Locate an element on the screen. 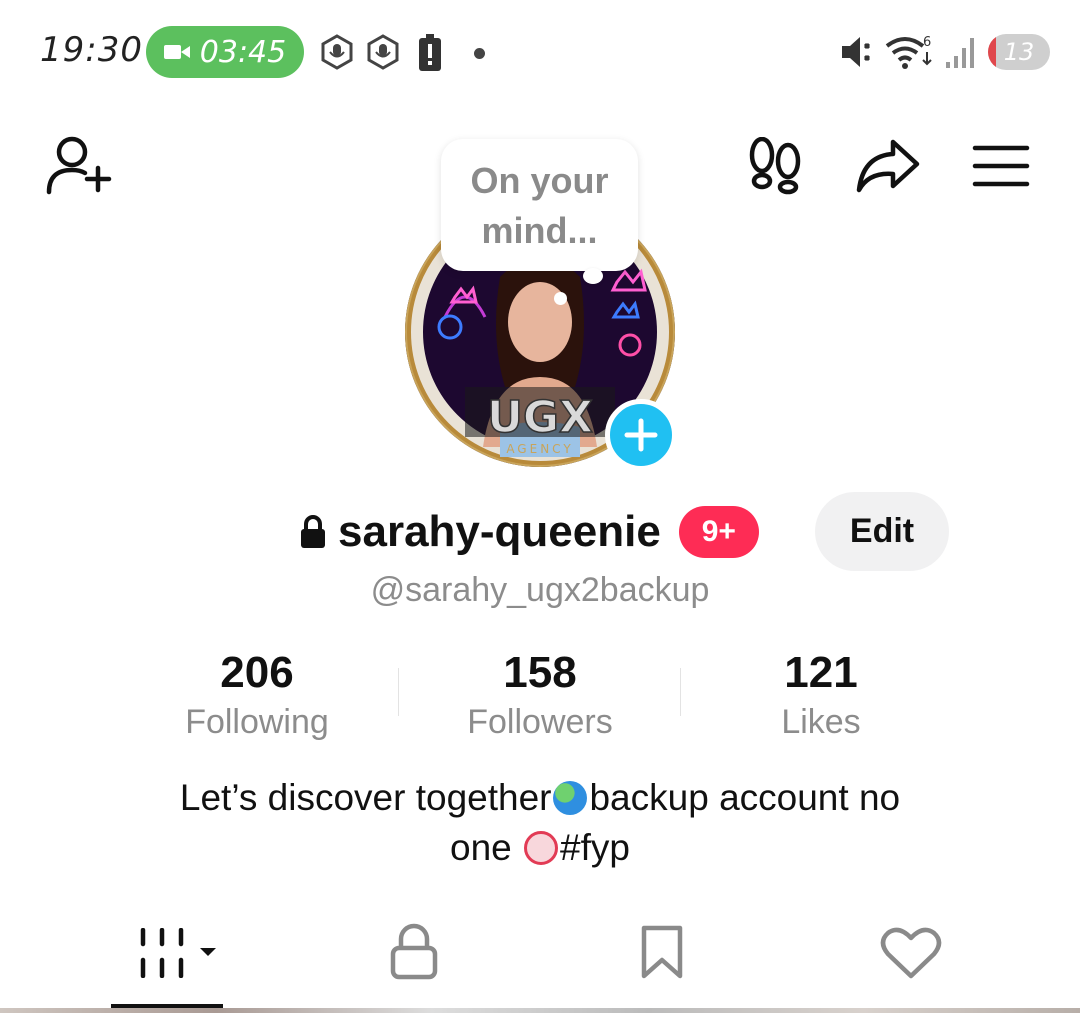 The width and height of the screenshot is (1080, 1013). likes-count: 121 is located at coordinates (821, 672).